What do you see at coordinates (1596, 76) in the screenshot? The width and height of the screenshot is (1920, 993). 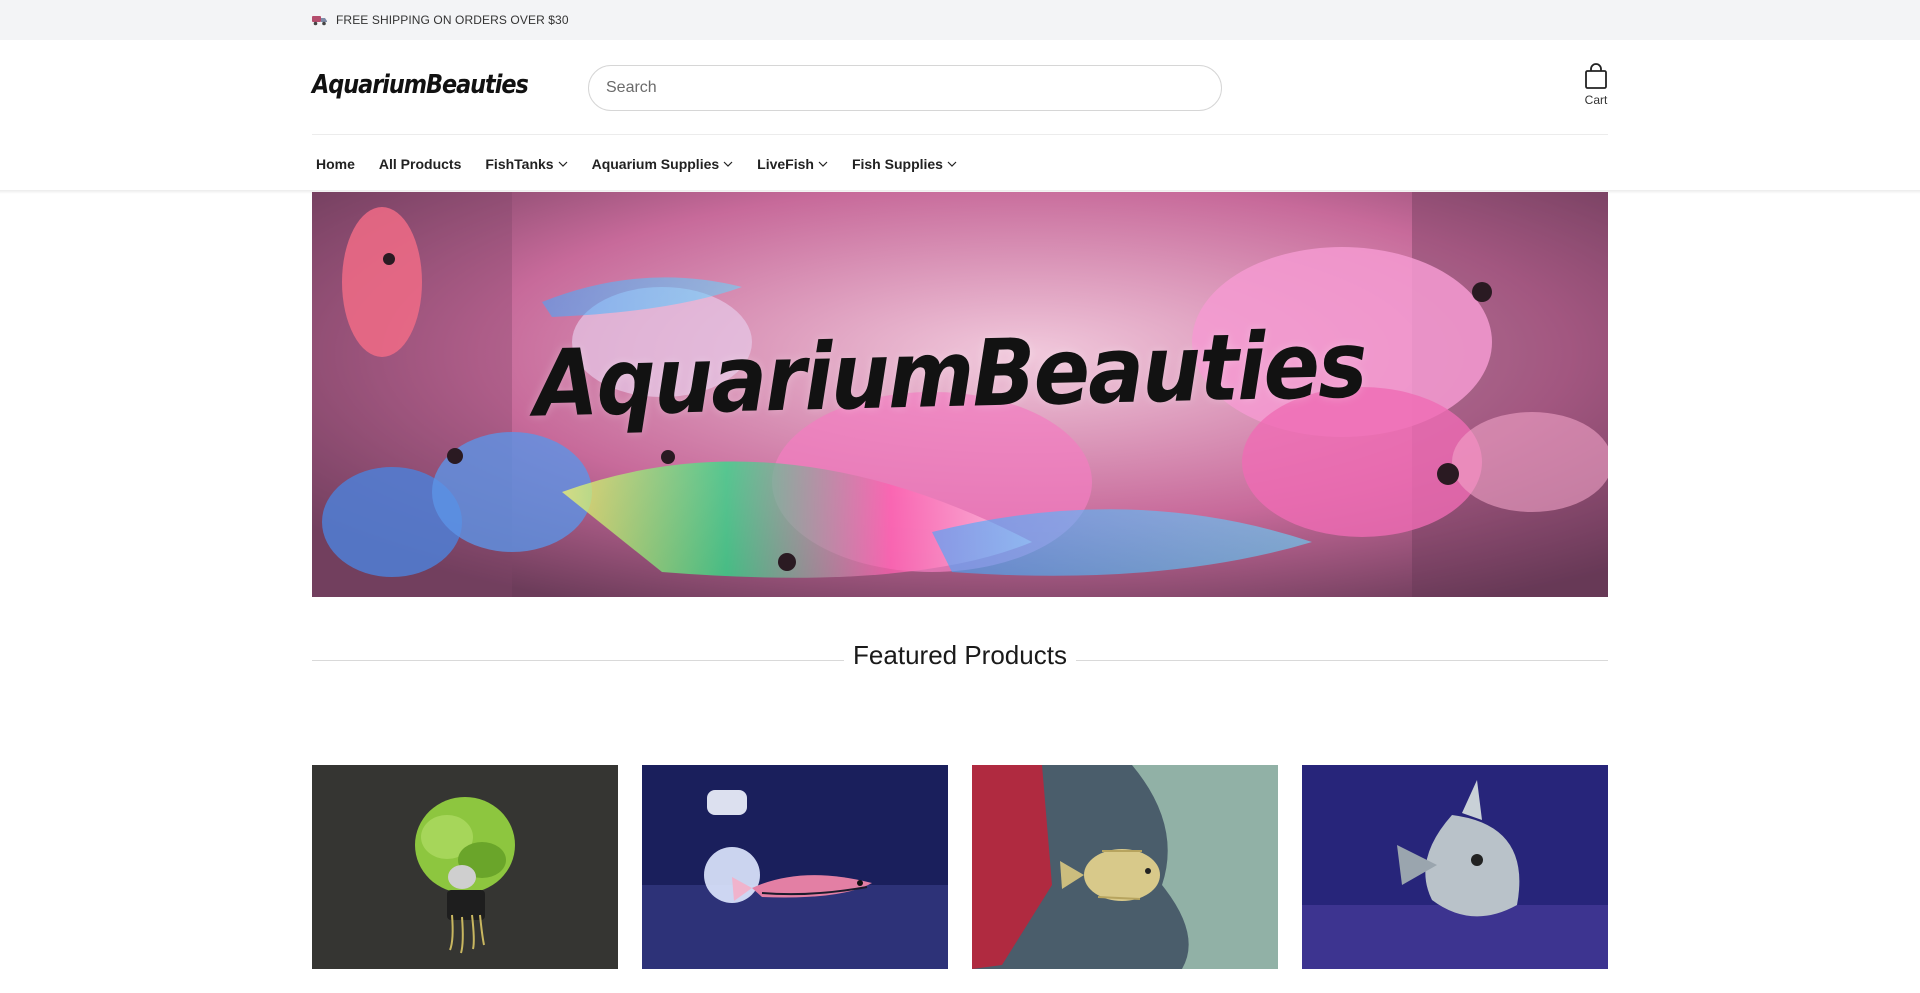 I see `shopping-bag-icon` at bounding box center [1596, 76].